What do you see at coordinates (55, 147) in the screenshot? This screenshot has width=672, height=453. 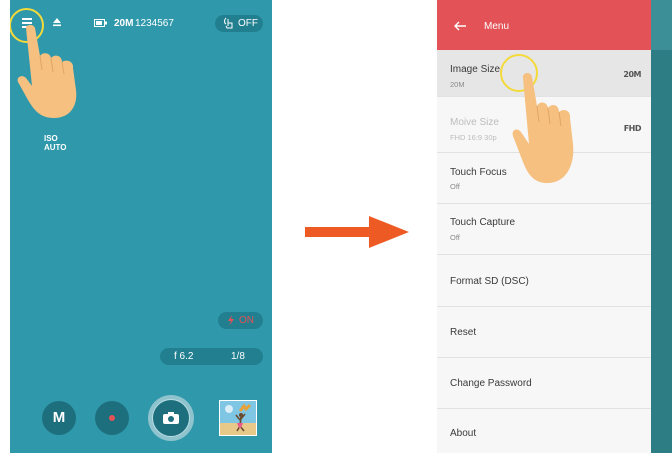 I see `iso-value: AUTO` at bounding box center [55, 147].